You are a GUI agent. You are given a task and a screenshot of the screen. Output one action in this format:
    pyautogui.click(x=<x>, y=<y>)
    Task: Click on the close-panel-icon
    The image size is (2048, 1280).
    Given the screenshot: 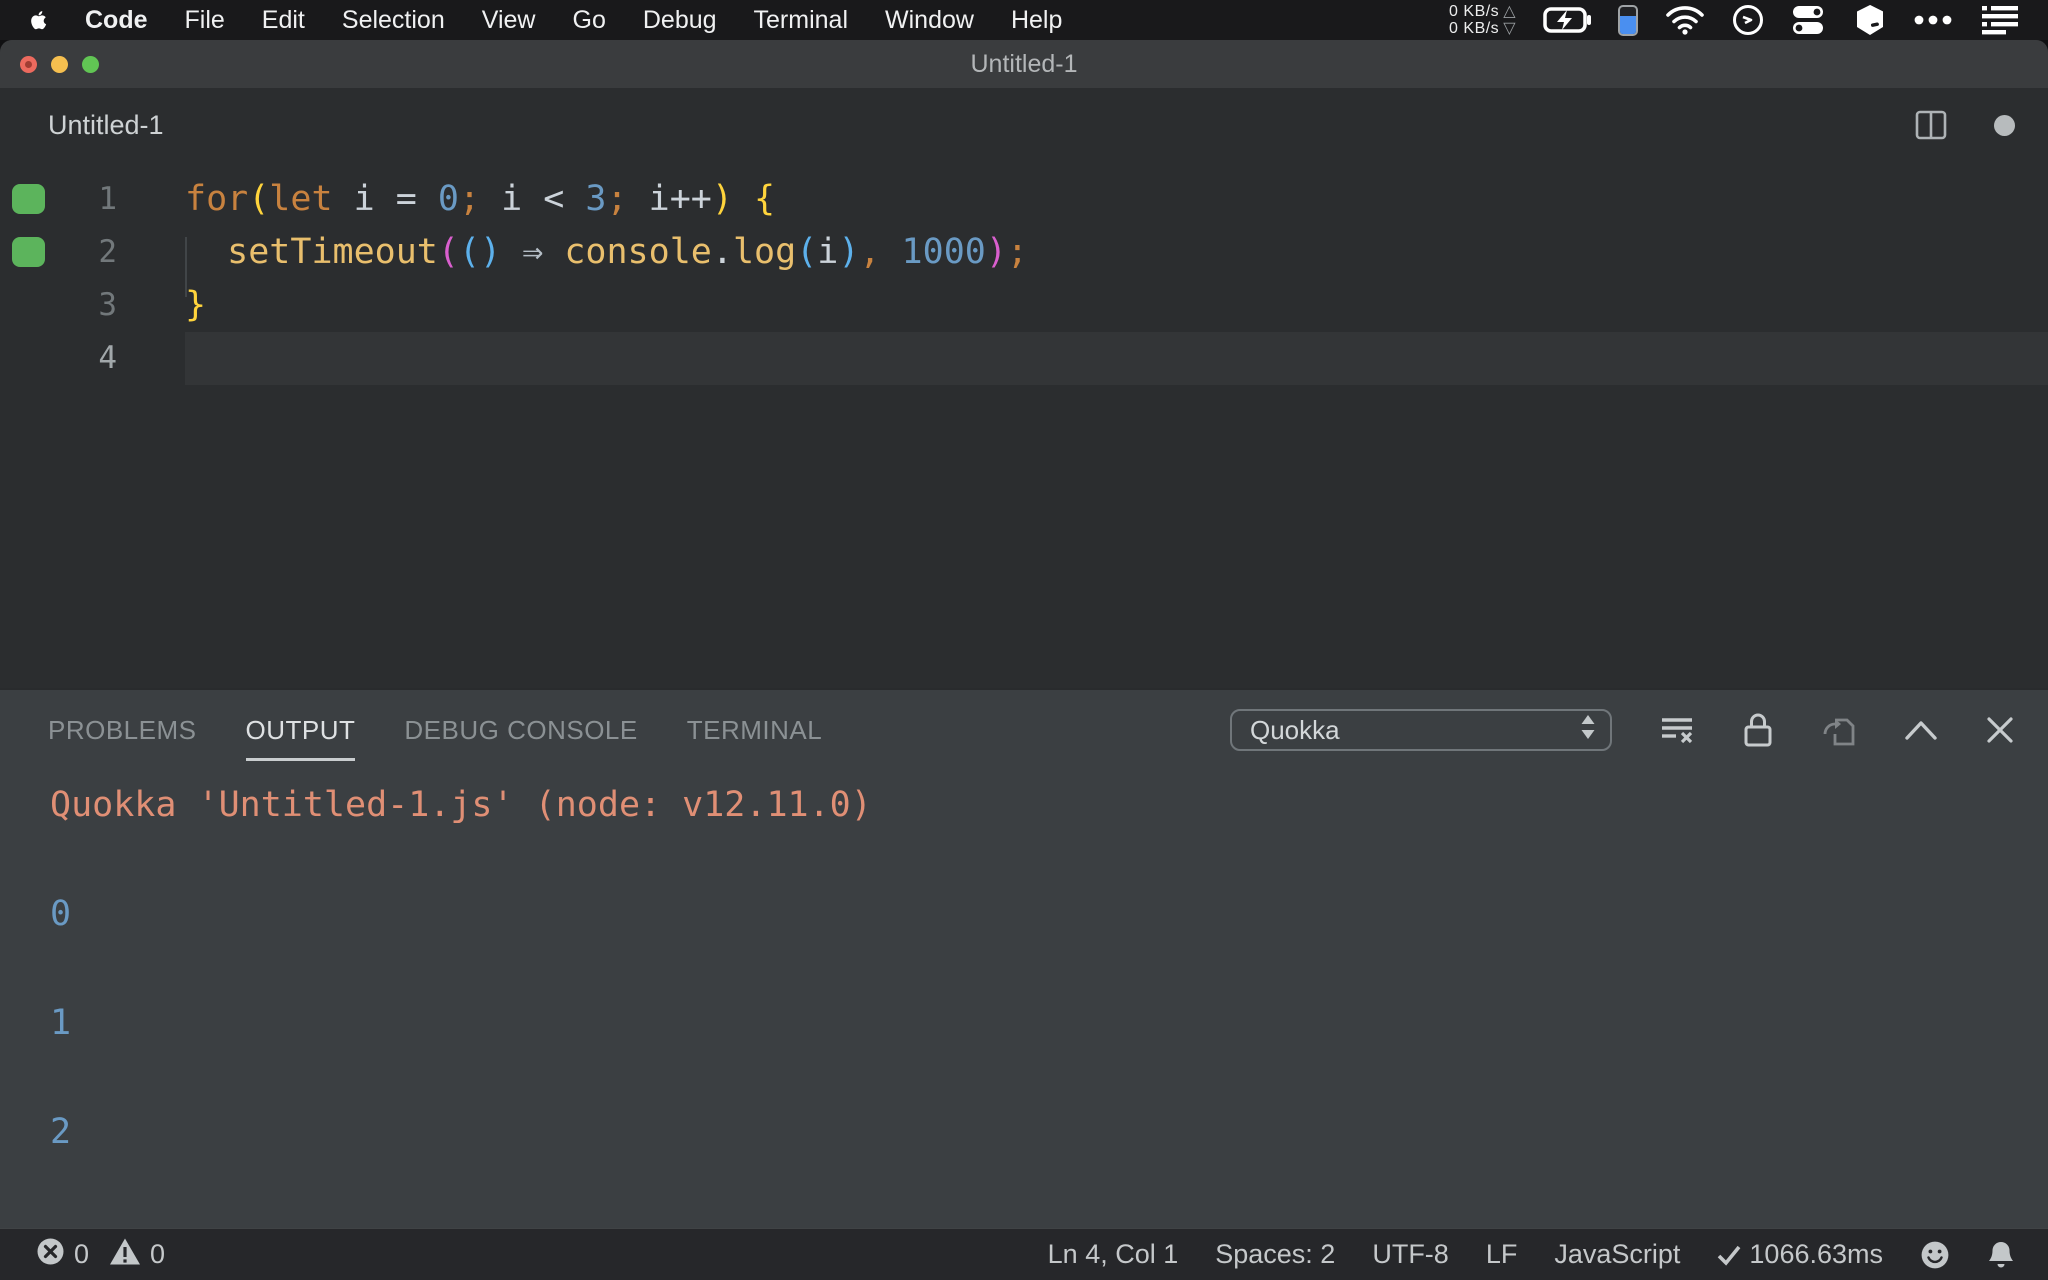 What is the action you would take?
    pyautogui.click(x=2000, y=730)
    